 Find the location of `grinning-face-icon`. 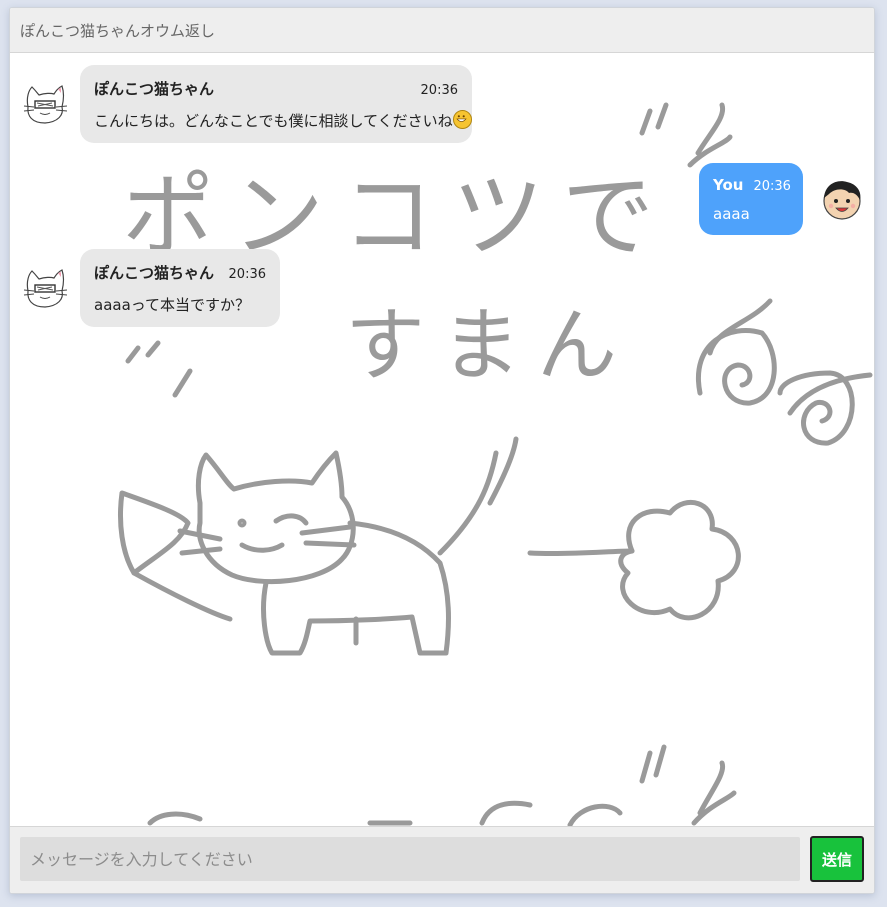

grinning-face-icon is located at coordinates (462, 119).